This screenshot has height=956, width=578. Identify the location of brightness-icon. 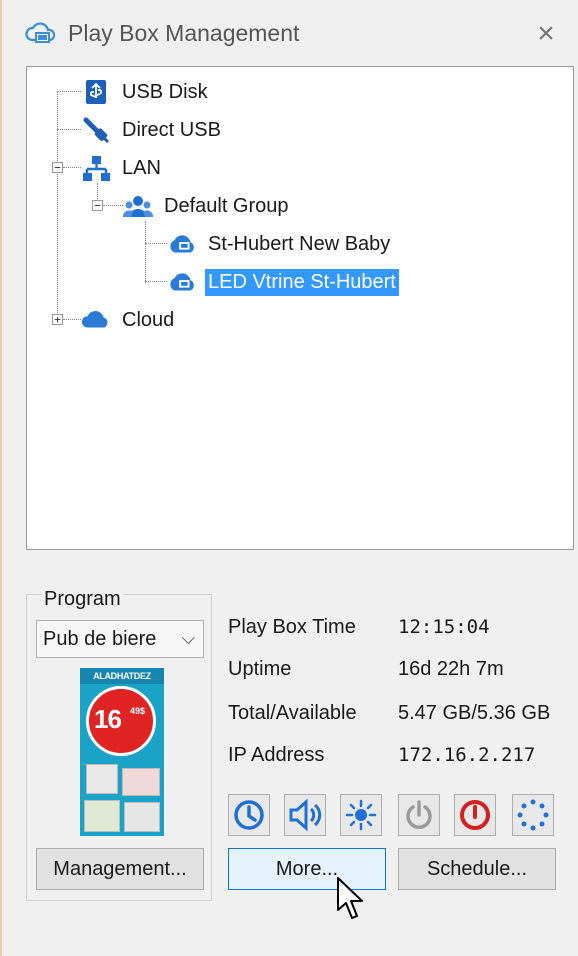
(361, 815).